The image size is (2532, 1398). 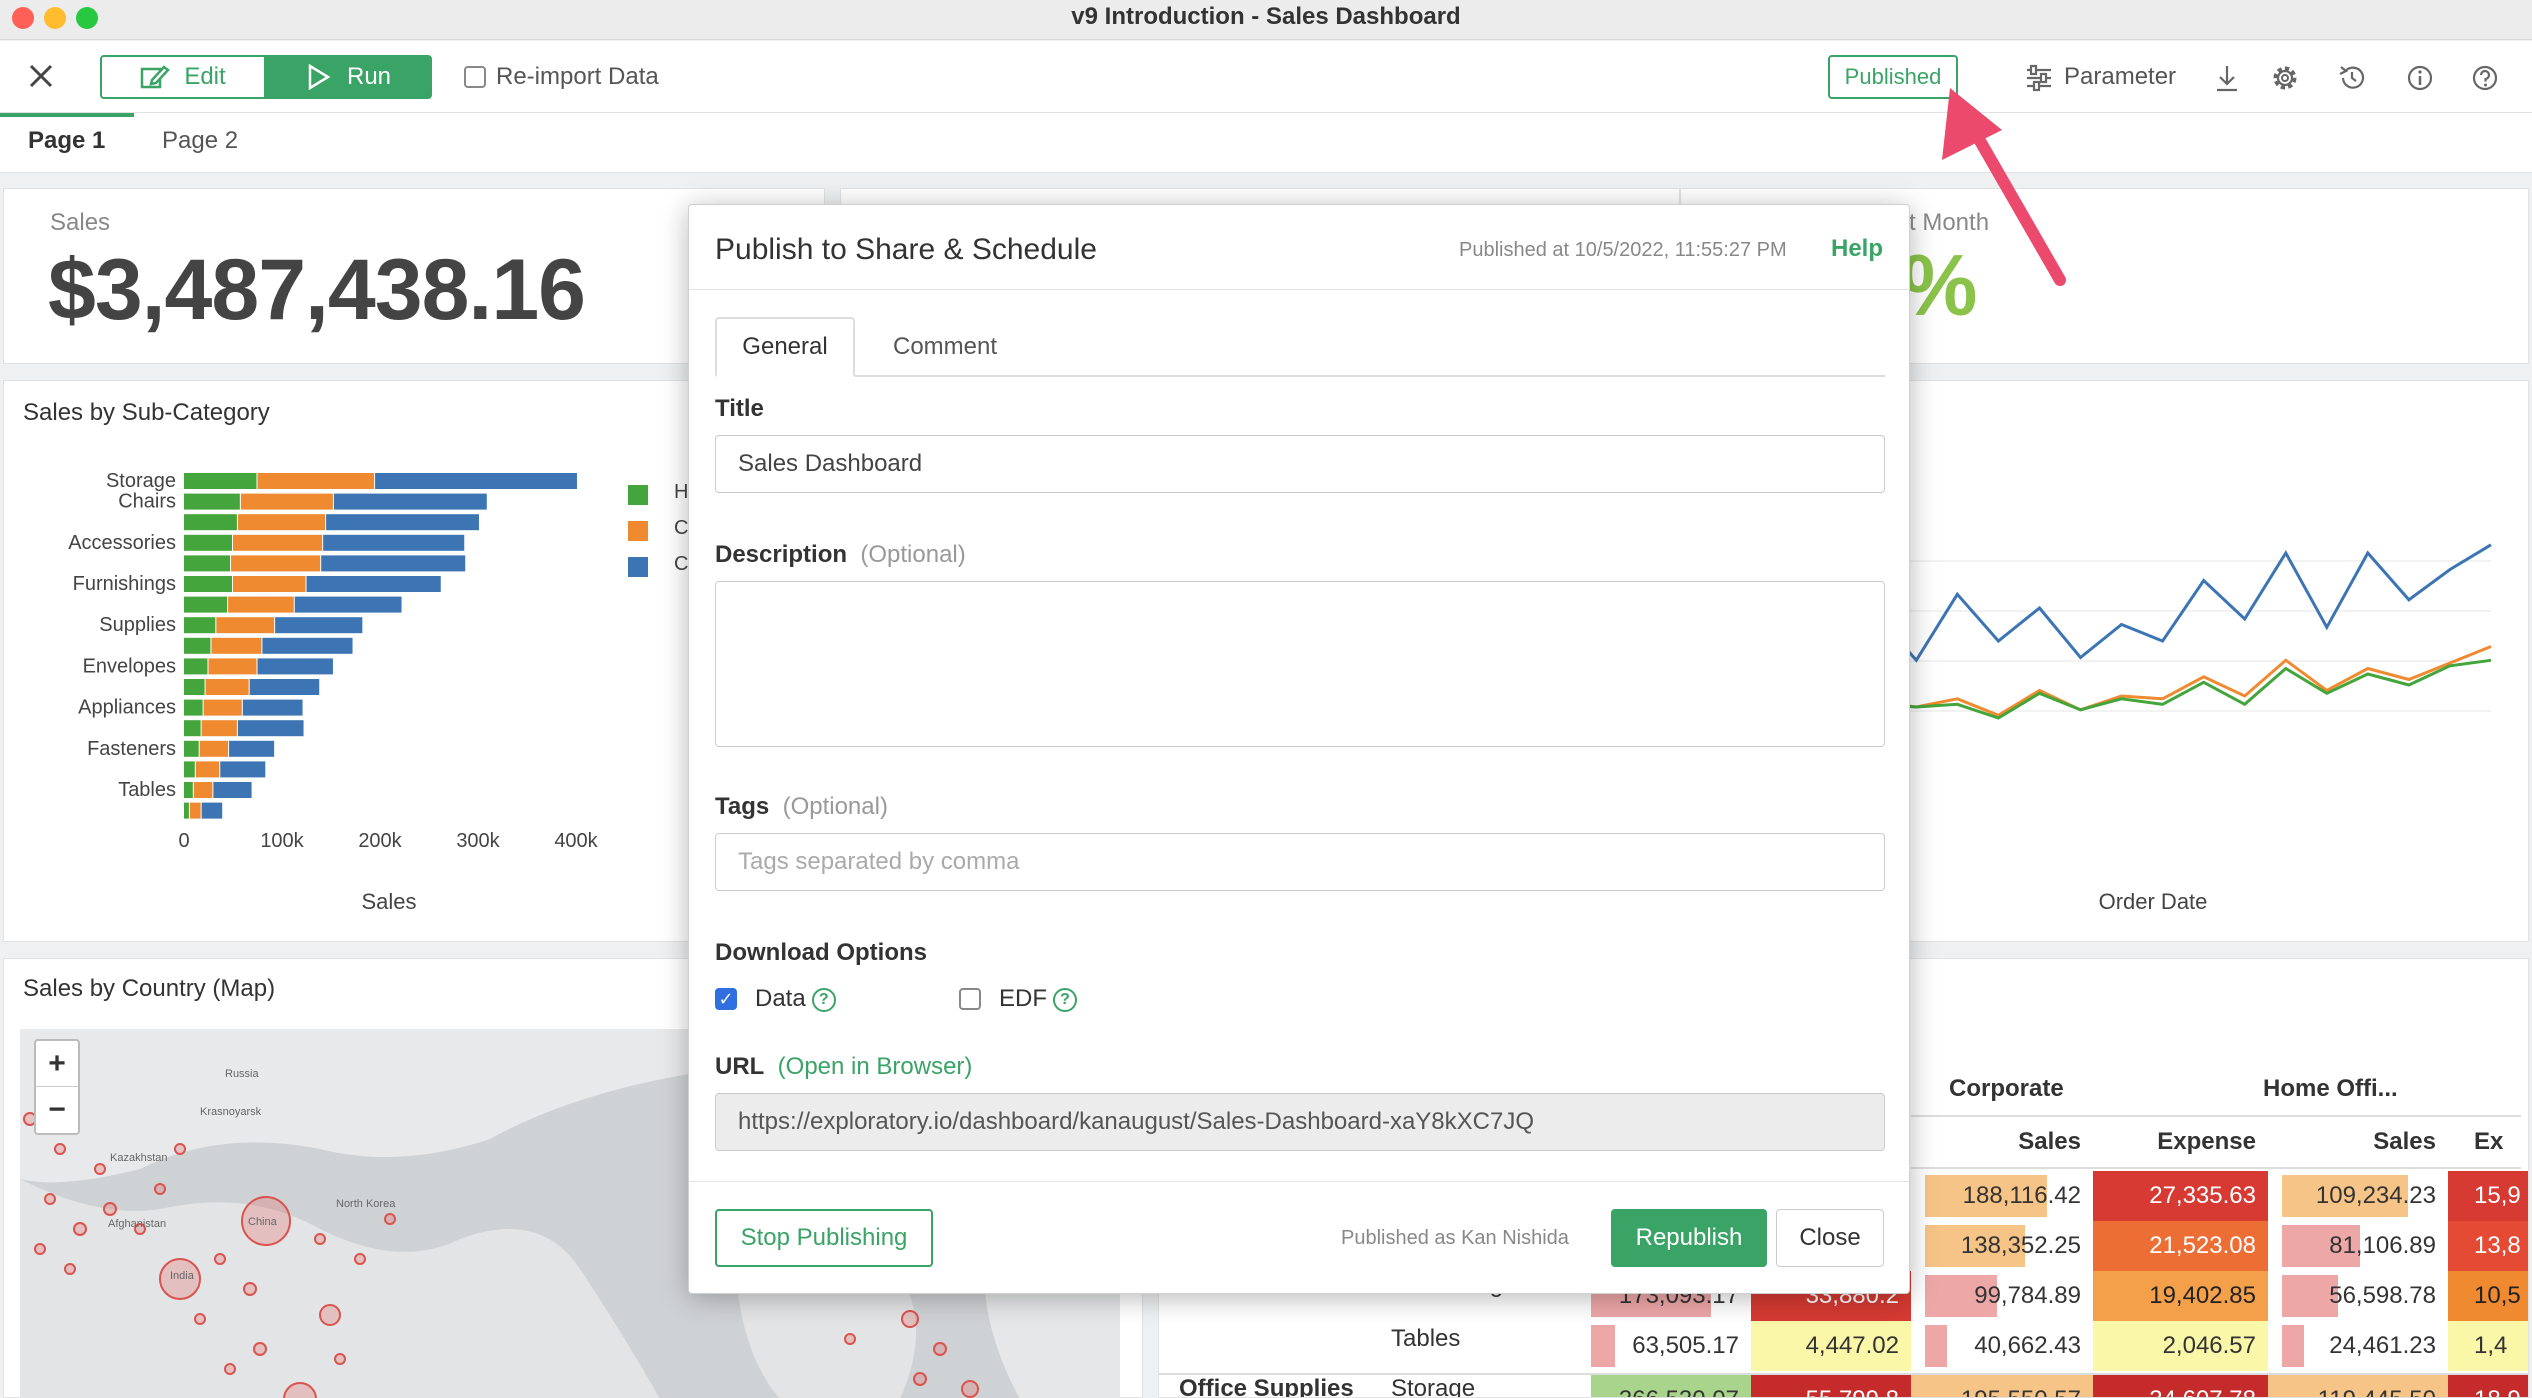 What do you see at coordinates (2227, 78) in the screenshot?
I see `download-icon` at bounding box center [2227, 78].